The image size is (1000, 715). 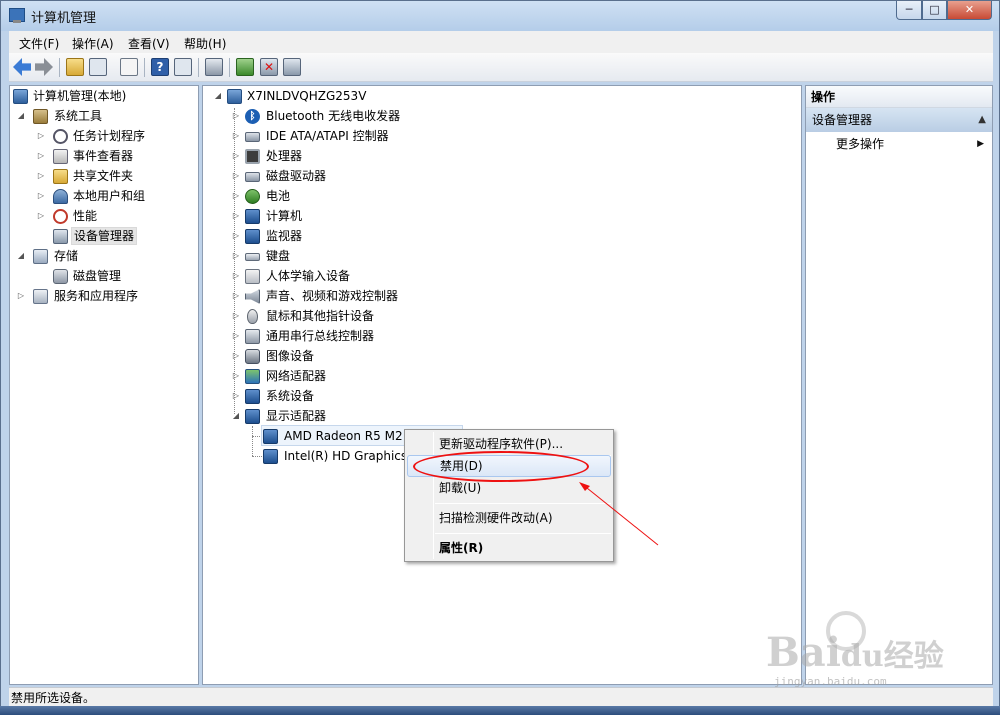 I want to click on disk-management-icon, so click(x=60, y=276).